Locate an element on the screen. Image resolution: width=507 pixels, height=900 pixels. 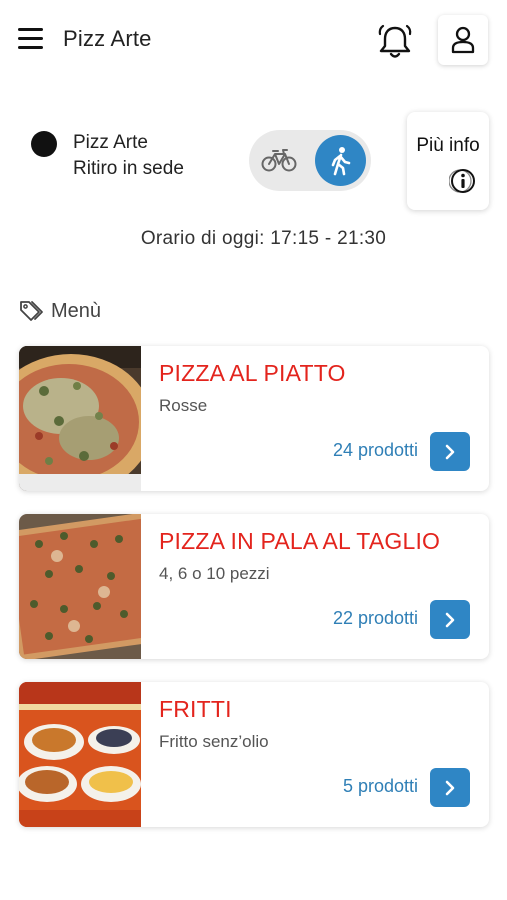
category-subtitle: Fritto senz’olio is located at coordinates (214, 741).